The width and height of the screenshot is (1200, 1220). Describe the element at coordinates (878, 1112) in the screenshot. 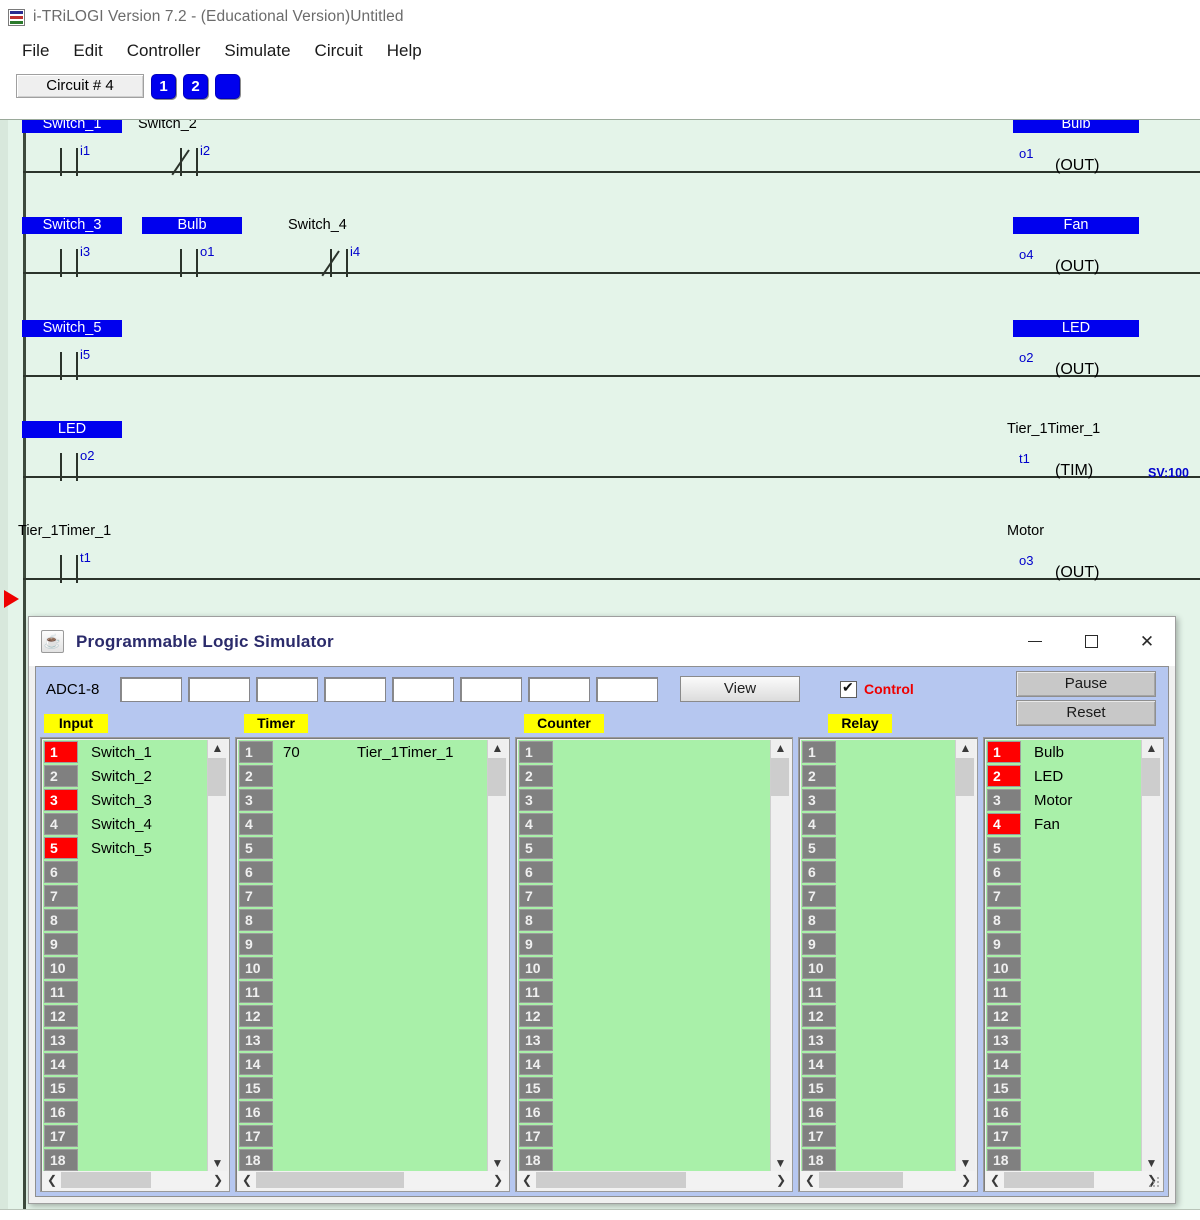

I see `list-item: 16` at that location.